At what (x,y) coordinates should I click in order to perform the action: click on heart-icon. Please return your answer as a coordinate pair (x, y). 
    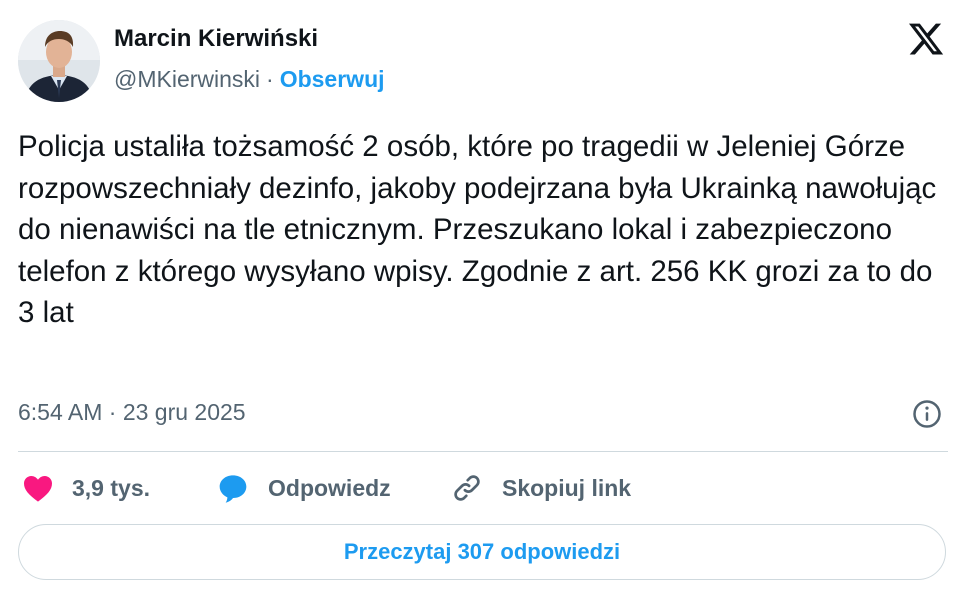
    Looking at the image, I should click on (38, 489).